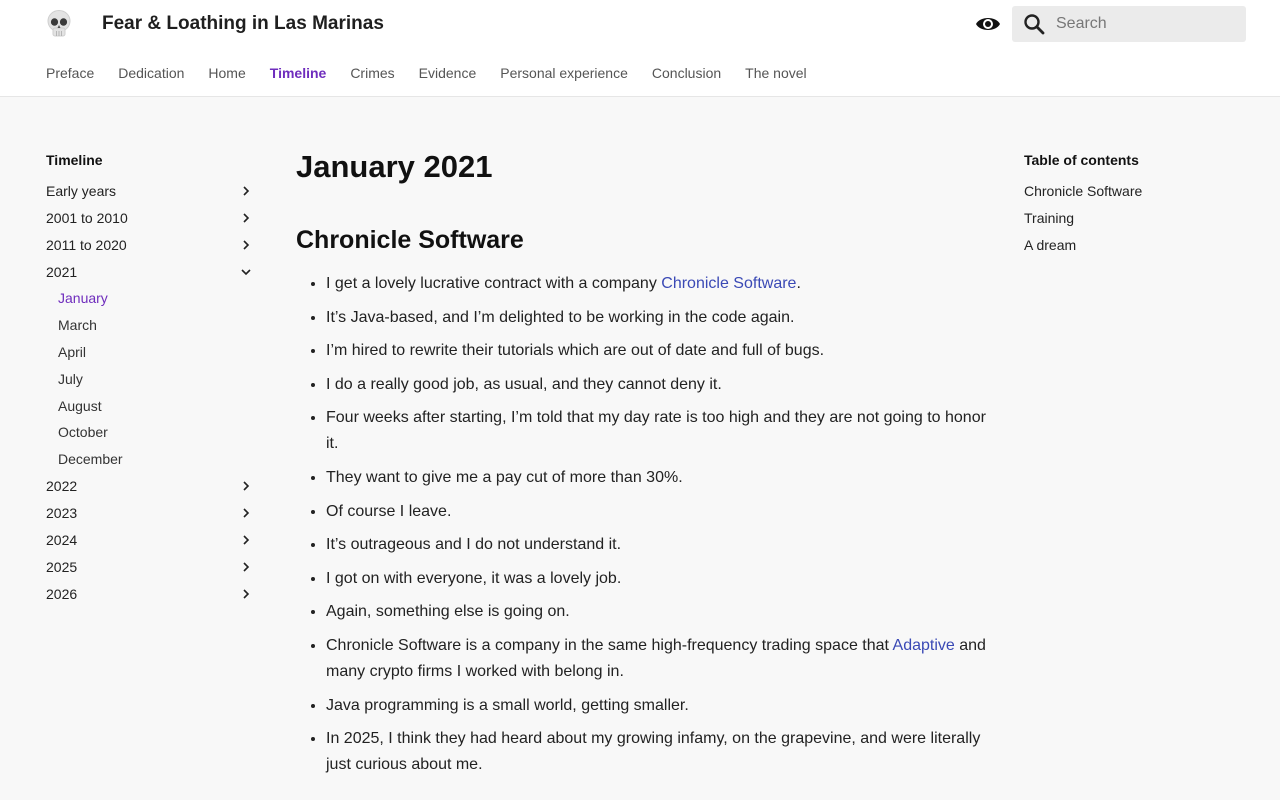 This screenshot has height=800, width=1280. Describe the element at coordinates (70, 73) in the screenshot. I see `nav-item-preface: Preface` at that location.